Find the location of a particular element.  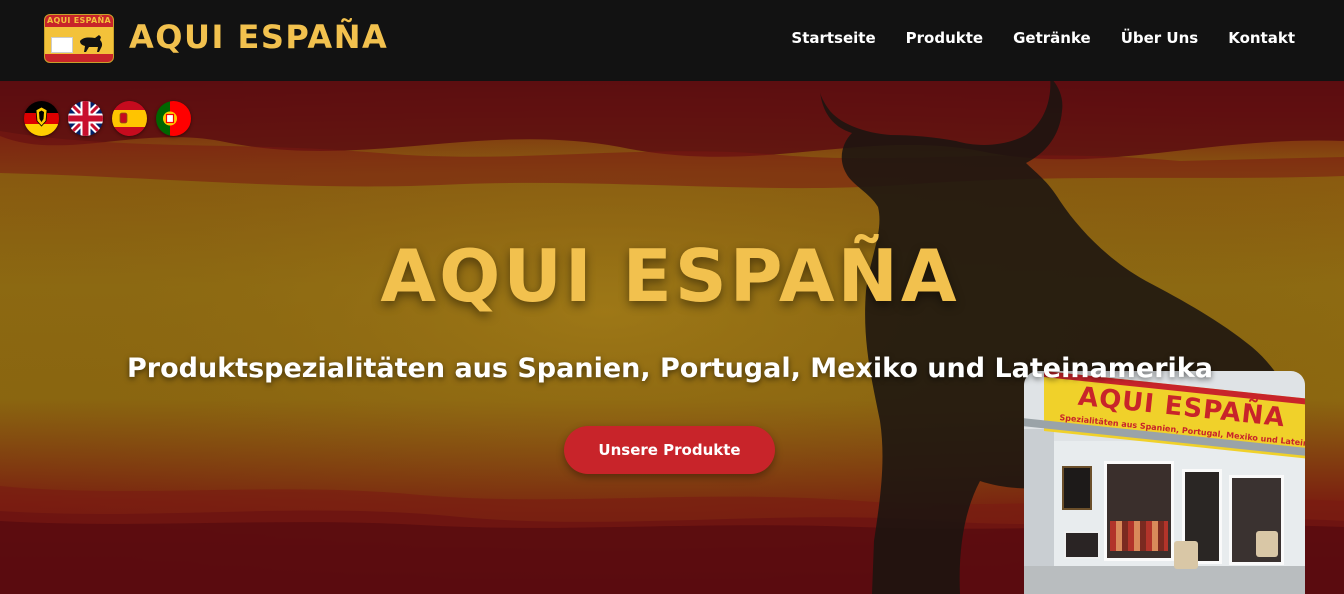

nav-getraenke: Getränke is located at coordinates (1052, 38).